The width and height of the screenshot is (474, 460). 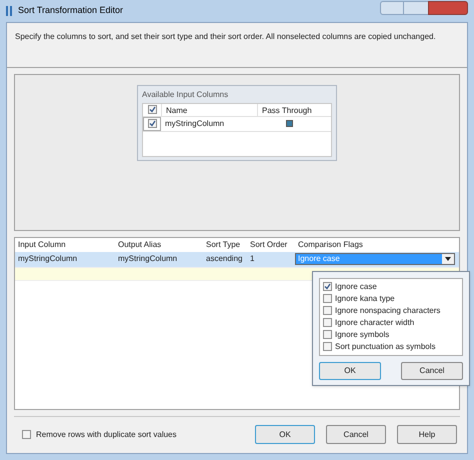 What do you see at coordinates (226, 37) in the screenshot?
I see `description-text: Specify the columns to sort, and set their sort type and their sort order. All nonselected columns are copied unchanged.` at bounding box center [226, 37].